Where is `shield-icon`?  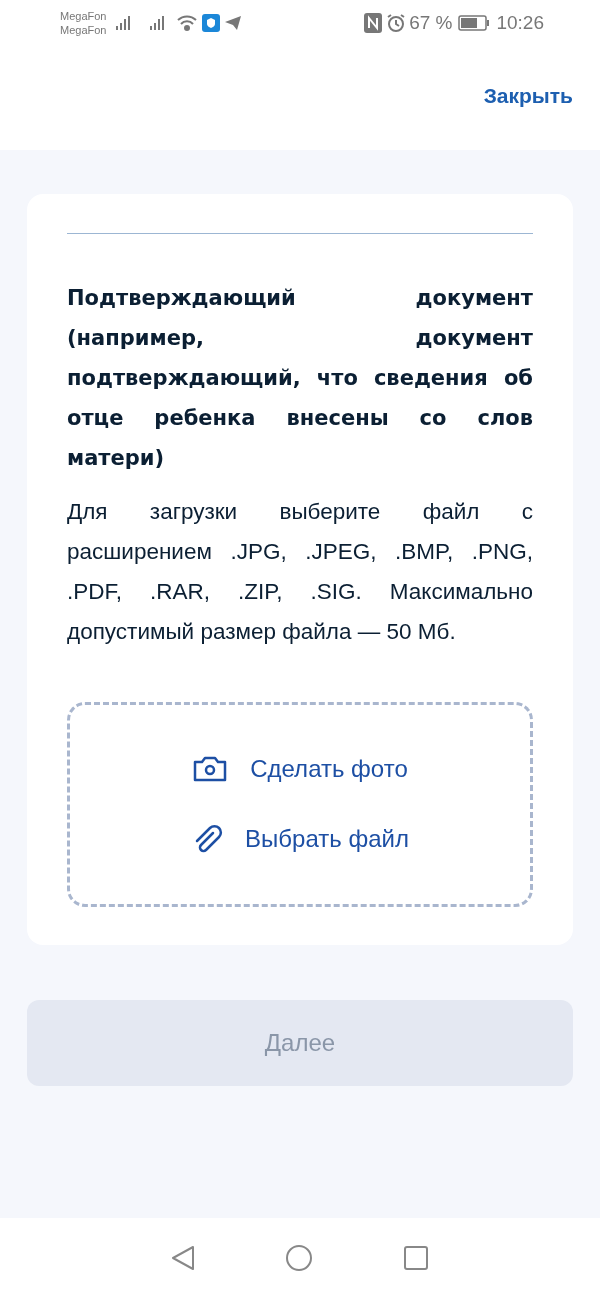
shield-icon is located at coordinates (211, 23).